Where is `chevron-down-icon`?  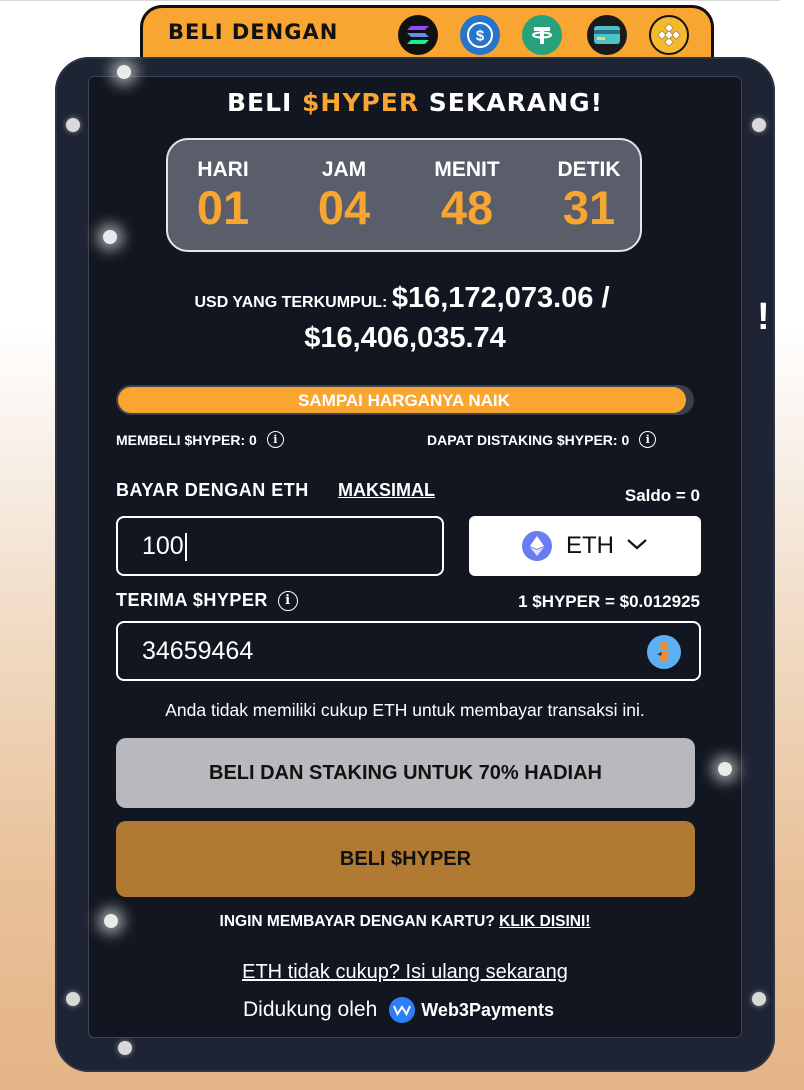 chevron-down-icon is located at coordinates (637, 546).